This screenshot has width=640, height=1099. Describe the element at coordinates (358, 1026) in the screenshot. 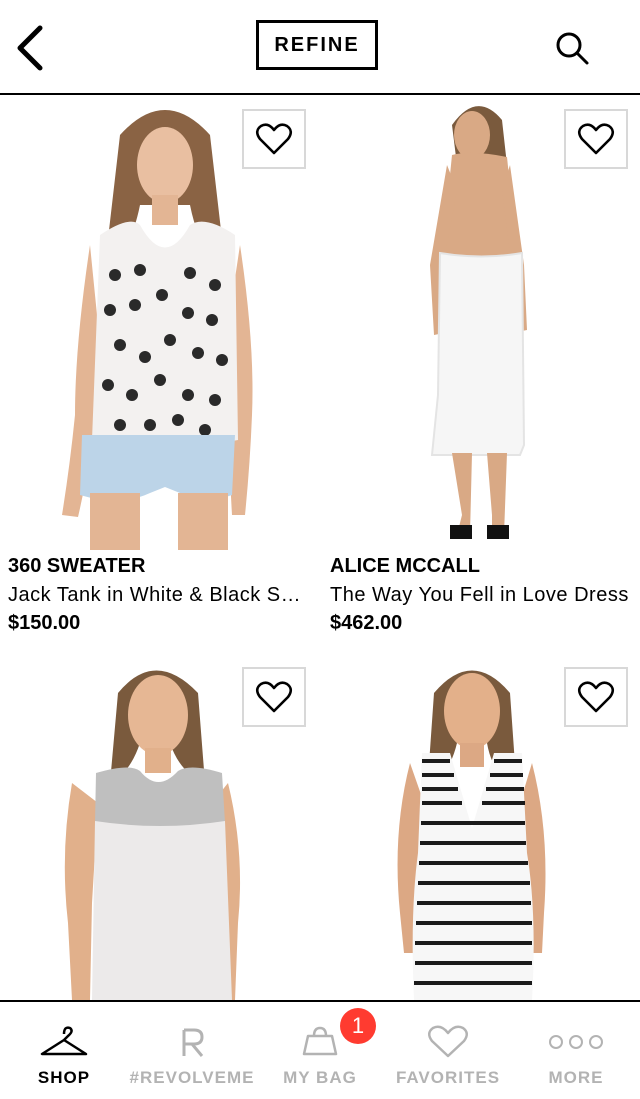

I see `bag-count-badge: 1` at that location.